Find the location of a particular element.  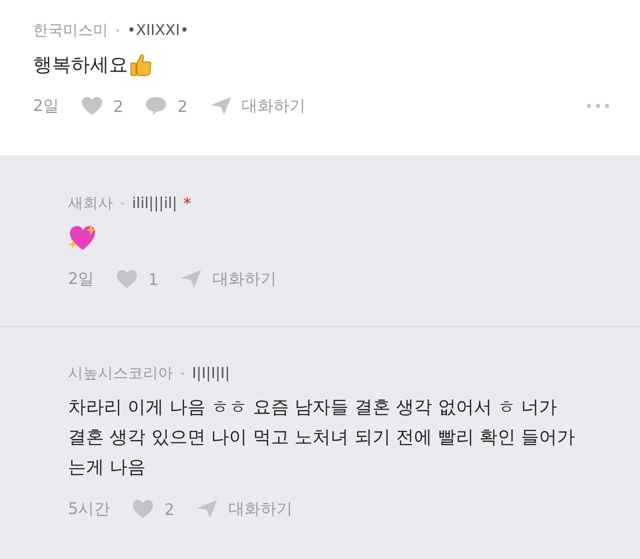

more-icon is located at coordinates (598, 106).